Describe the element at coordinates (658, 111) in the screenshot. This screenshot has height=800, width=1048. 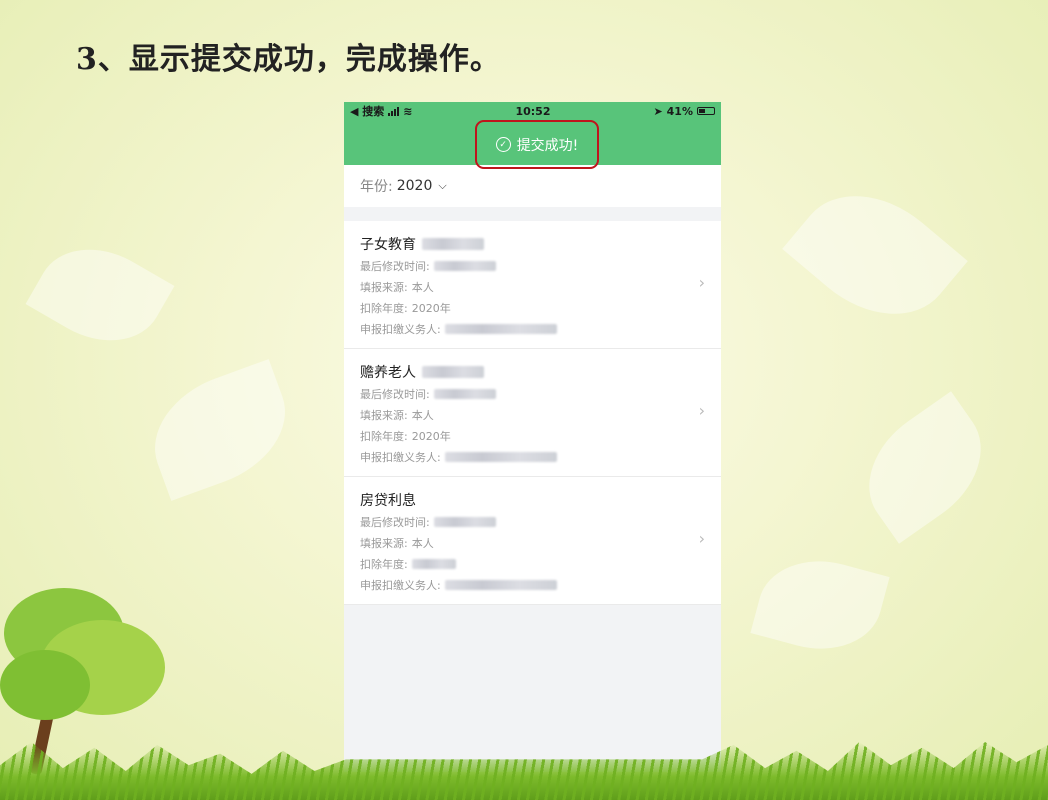
I see `location-icon: ➤` at that location.